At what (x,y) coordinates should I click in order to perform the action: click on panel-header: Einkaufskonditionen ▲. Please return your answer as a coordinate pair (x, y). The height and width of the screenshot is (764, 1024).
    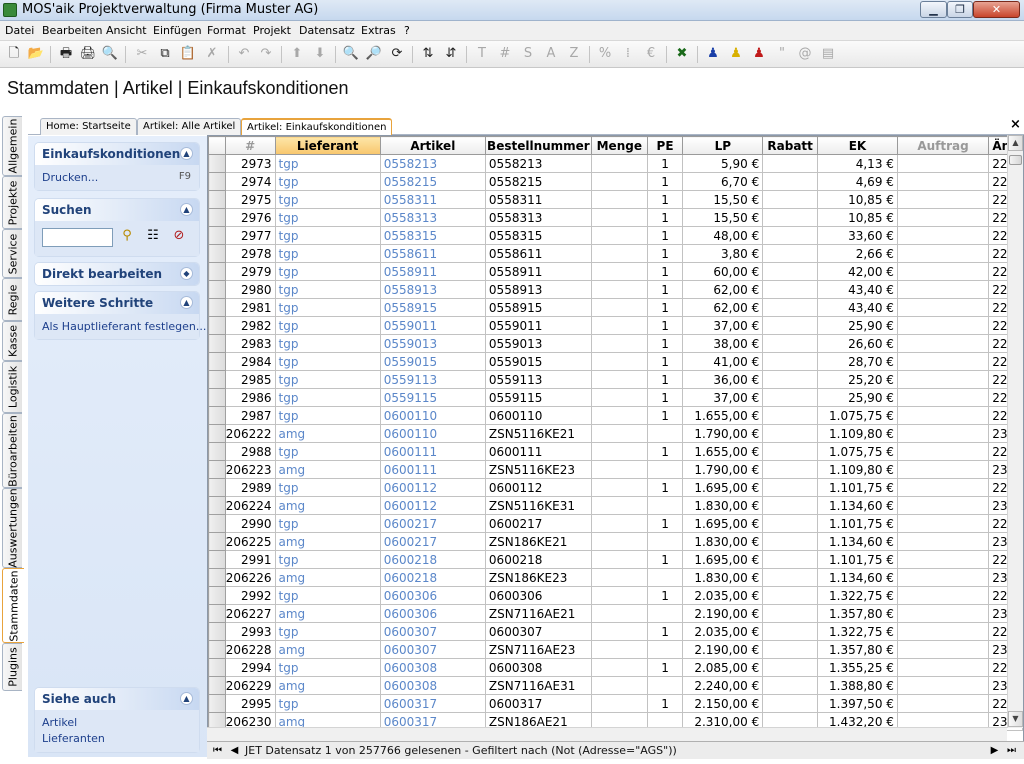
    Looking at the image, I should click on (117, 154).